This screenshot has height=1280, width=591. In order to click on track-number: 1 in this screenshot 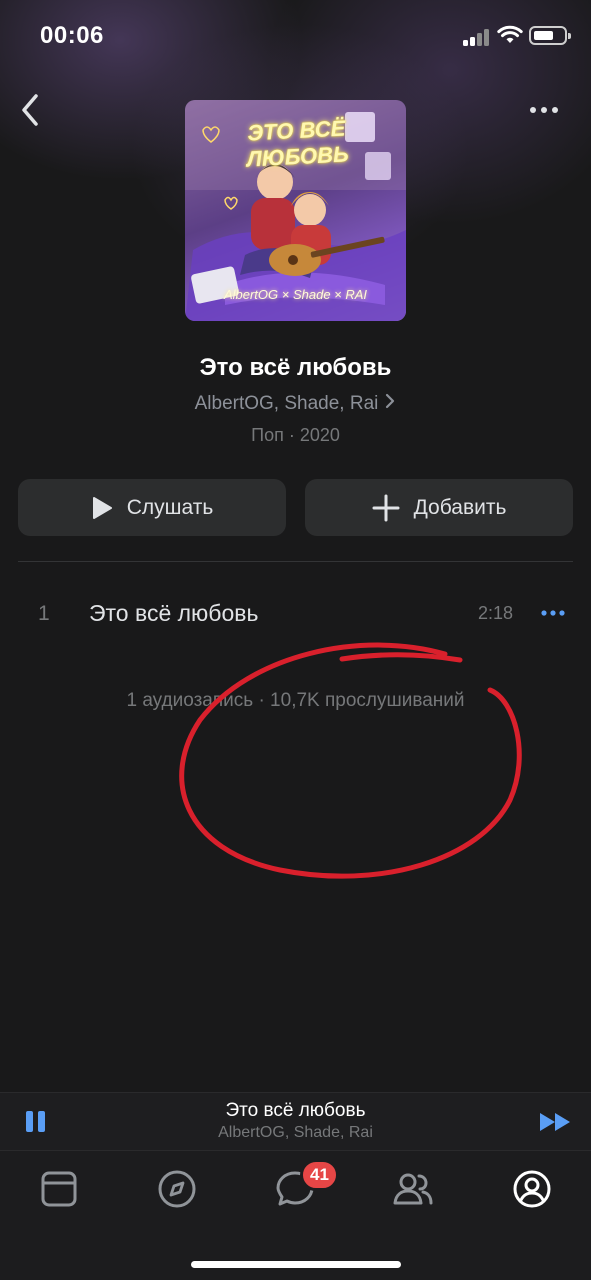, I will do `click(44, 613)`.